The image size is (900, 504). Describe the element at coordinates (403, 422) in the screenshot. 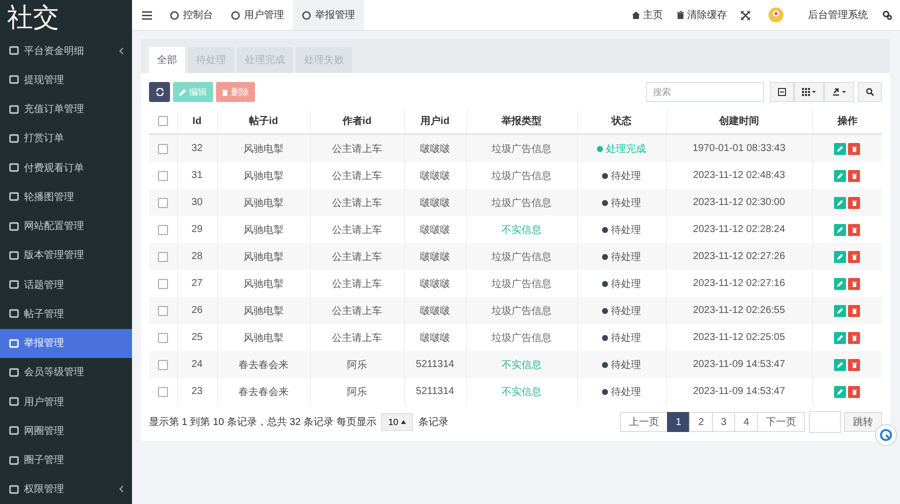

I see `caret-icon` at that location.